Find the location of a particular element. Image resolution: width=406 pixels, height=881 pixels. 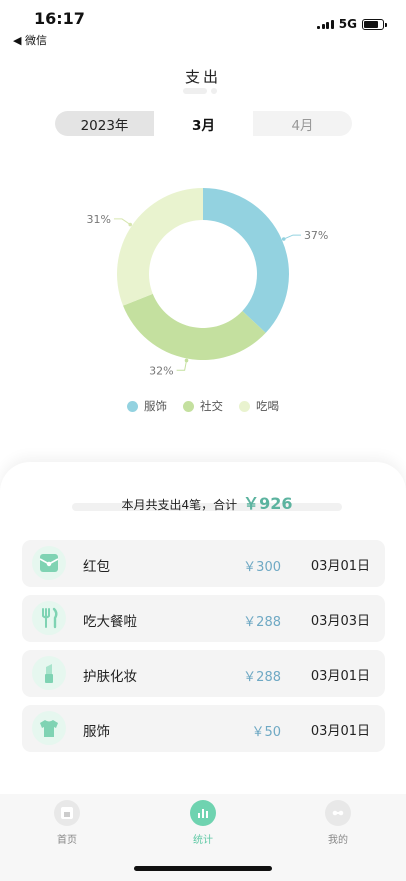

donut-label-0: 37% is located at coordinates (316, 235).